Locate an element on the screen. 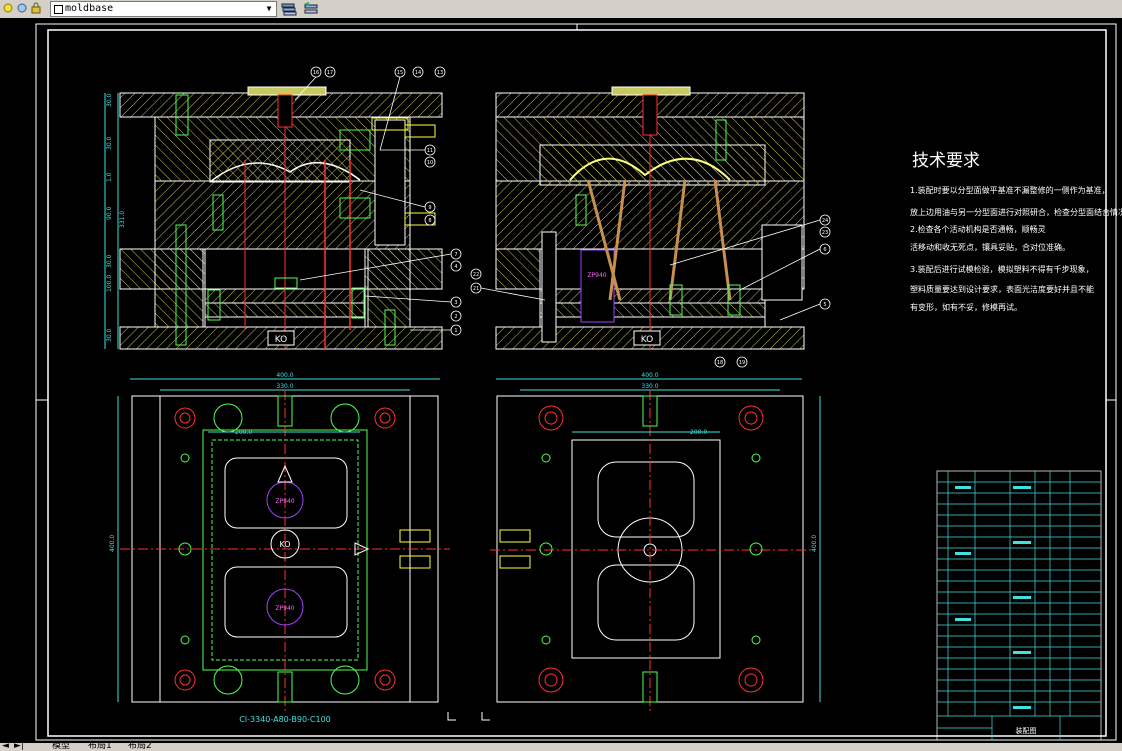 The width and height of the screenshot is (1122, 751). tab-nav-right: ►| is located at coordinates (19, 747).